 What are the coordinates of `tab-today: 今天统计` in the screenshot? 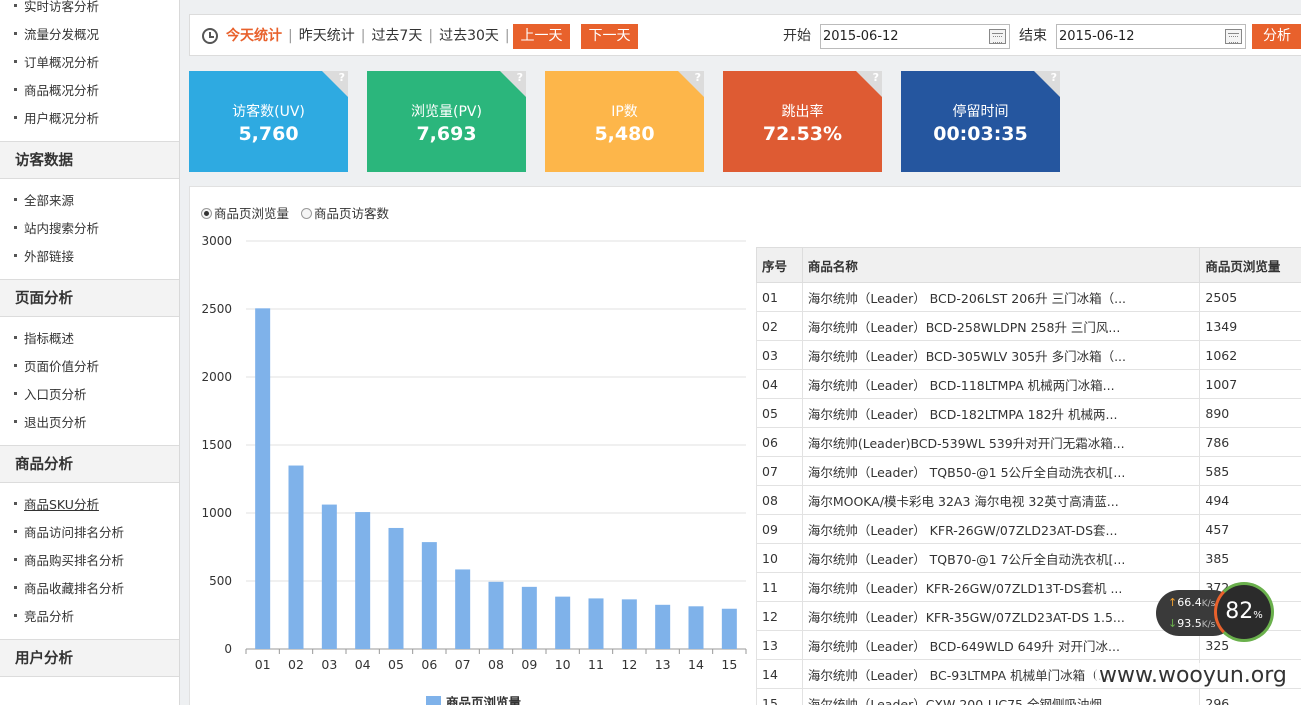 It's located at (254, 36).